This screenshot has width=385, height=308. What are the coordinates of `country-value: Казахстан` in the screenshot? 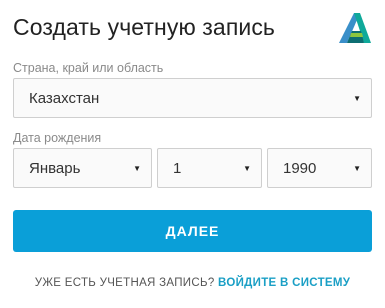 It's located at (64, 98).